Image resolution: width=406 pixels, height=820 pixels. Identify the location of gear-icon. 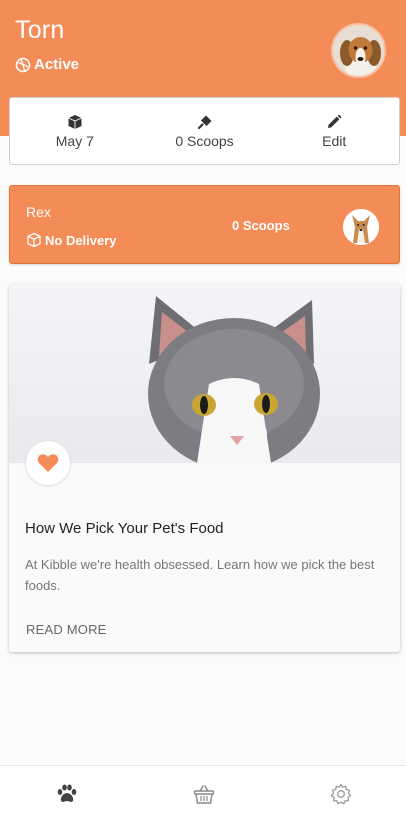
(341, 794).